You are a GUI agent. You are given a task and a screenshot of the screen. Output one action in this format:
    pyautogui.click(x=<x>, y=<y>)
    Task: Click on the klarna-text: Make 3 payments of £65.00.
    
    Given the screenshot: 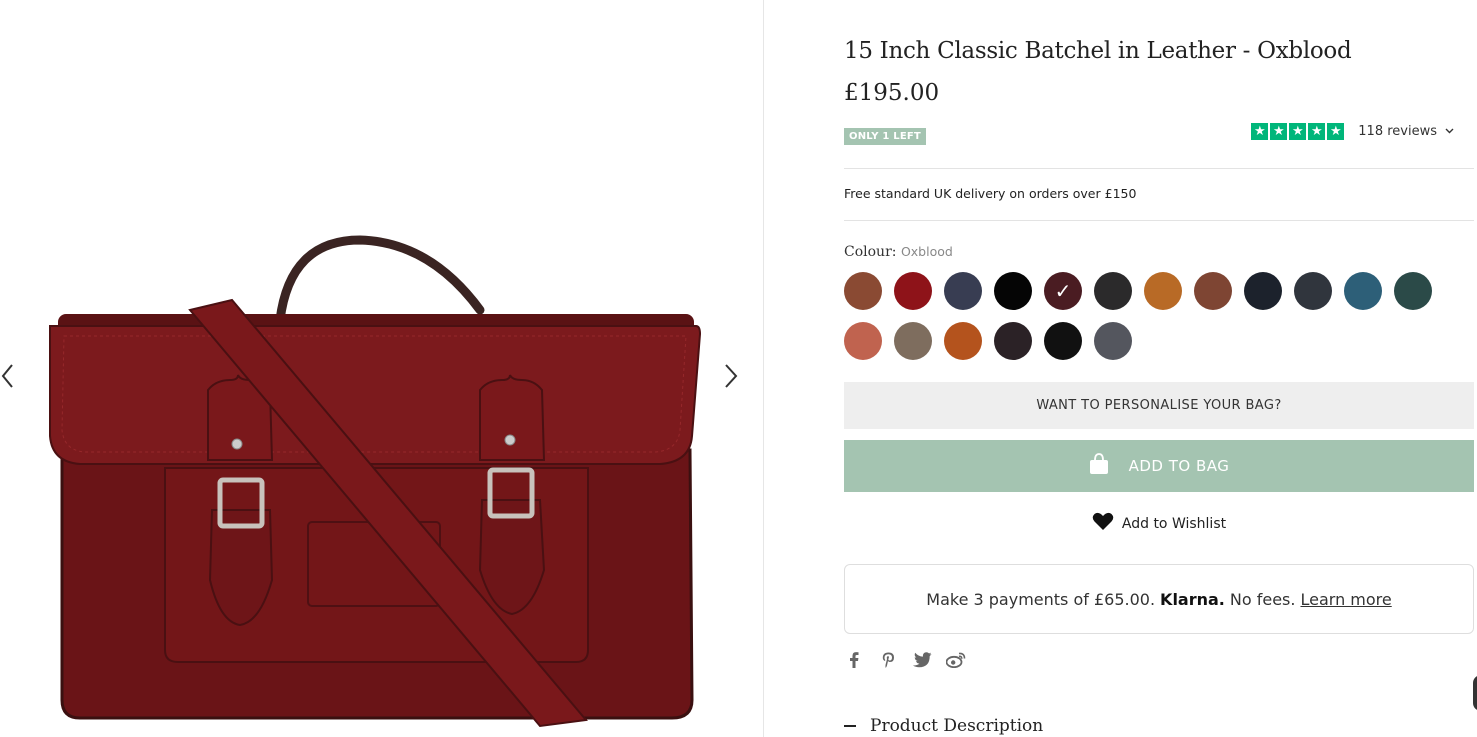 What is the action you would take?
    pyautogui.click(x=1041, y=599)
    